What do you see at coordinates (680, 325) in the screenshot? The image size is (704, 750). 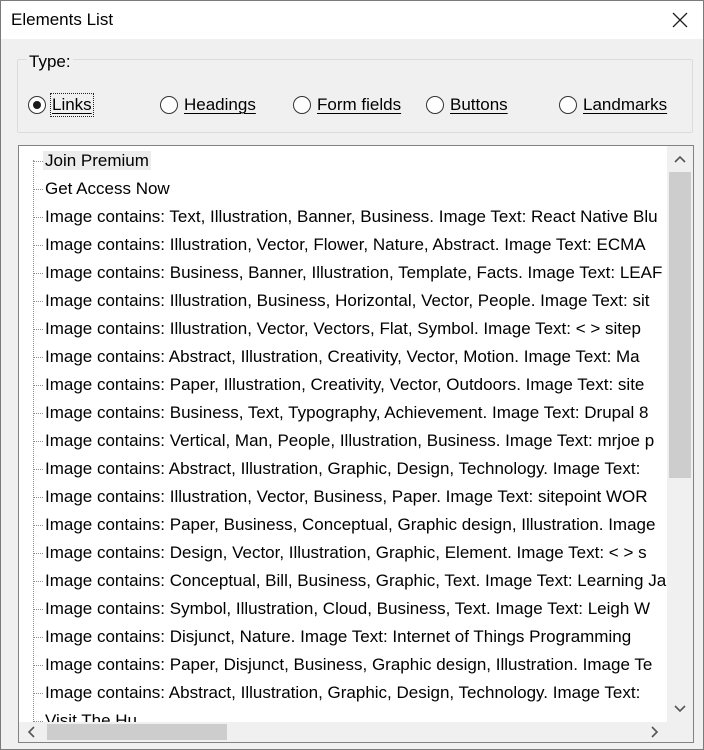 I see `vertical-scroll-thumb` at bounding box center [680, 325].